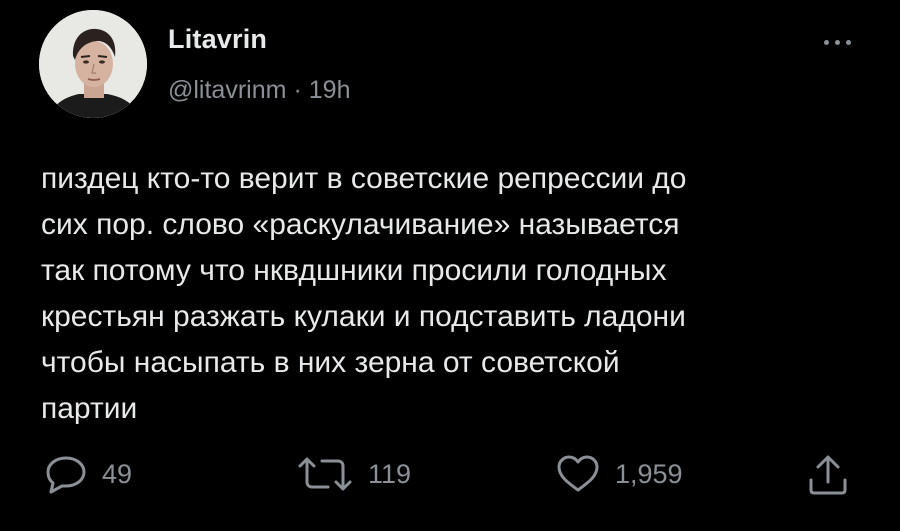 The height and width of the screenshot is (531, 900). I want to click on share-button, so click(828, 474).